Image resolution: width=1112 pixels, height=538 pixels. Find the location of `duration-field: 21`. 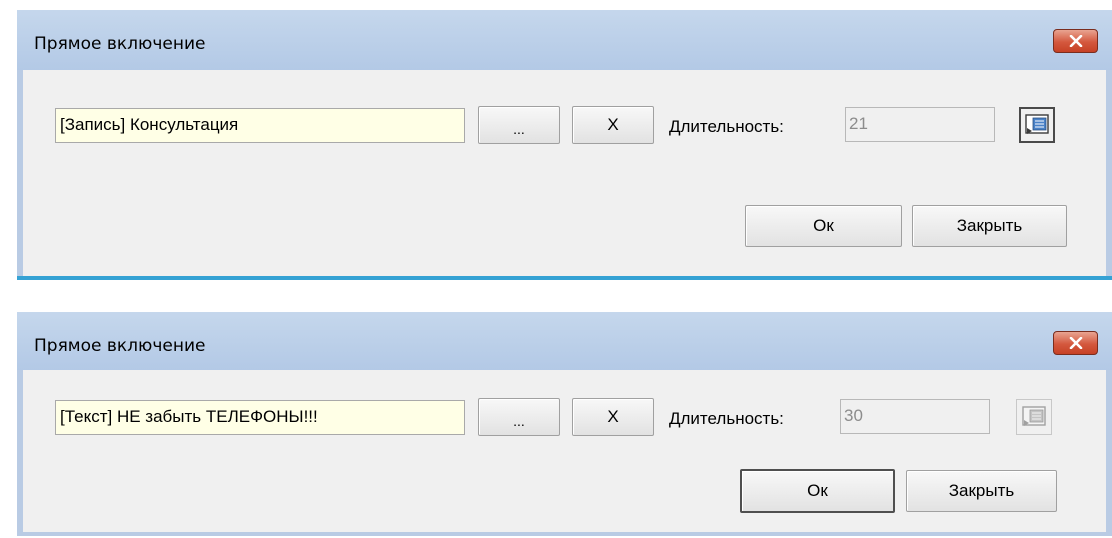

duration-field: 21 is located at coordinates (920, 124).